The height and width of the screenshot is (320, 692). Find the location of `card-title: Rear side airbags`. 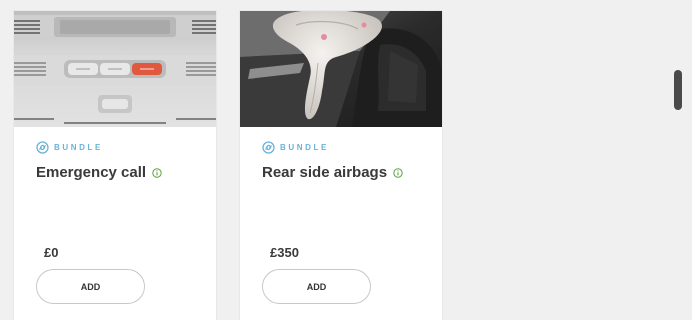

card-title: Rear side airbags is located at coordinates (325, 172).